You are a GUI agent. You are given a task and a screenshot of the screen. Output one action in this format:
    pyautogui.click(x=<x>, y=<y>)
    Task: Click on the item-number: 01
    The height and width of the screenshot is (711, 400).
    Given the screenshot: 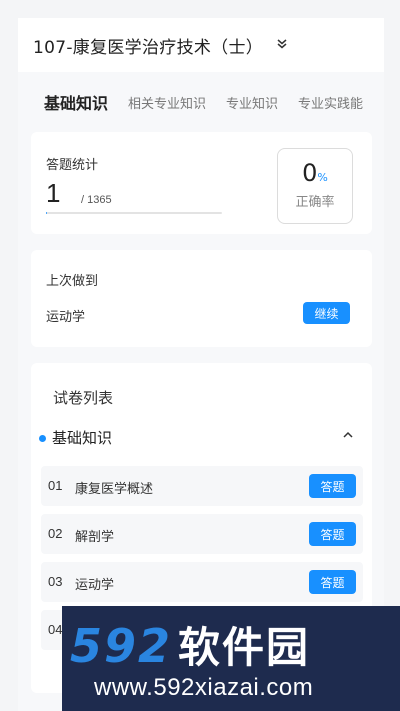 What is the action you would take?
    pyautogui.click(x=55, y=485)
    